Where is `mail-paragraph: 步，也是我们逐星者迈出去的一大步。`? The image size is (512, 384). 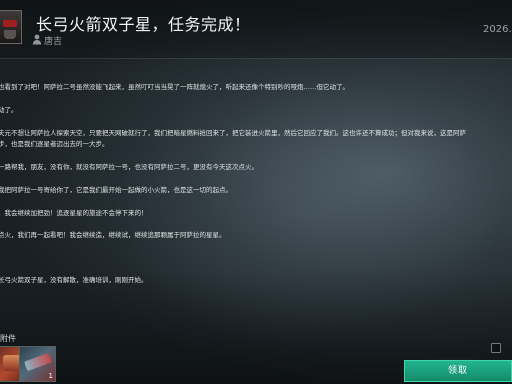 mail-paragraph: 步，也是我们逐星者迈出去的一大步。 is located at coordinates (54, 144).